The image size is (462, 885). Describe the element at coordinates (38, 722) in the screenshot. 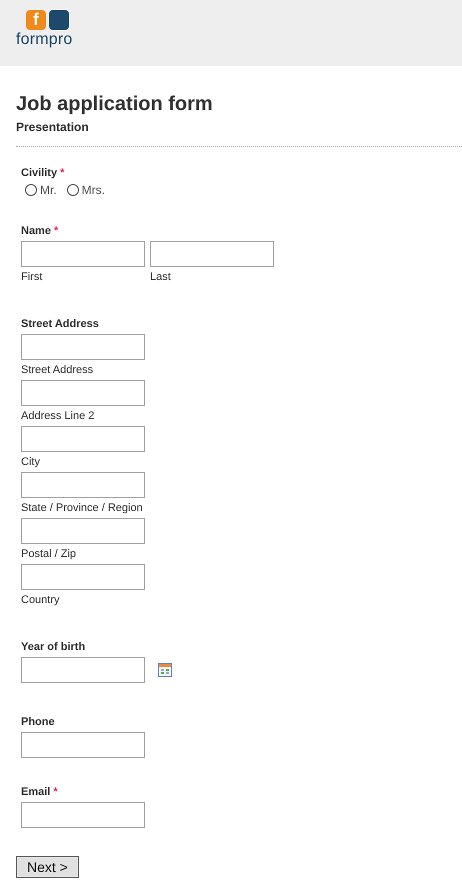

I see `field-label: Phone` at that location.